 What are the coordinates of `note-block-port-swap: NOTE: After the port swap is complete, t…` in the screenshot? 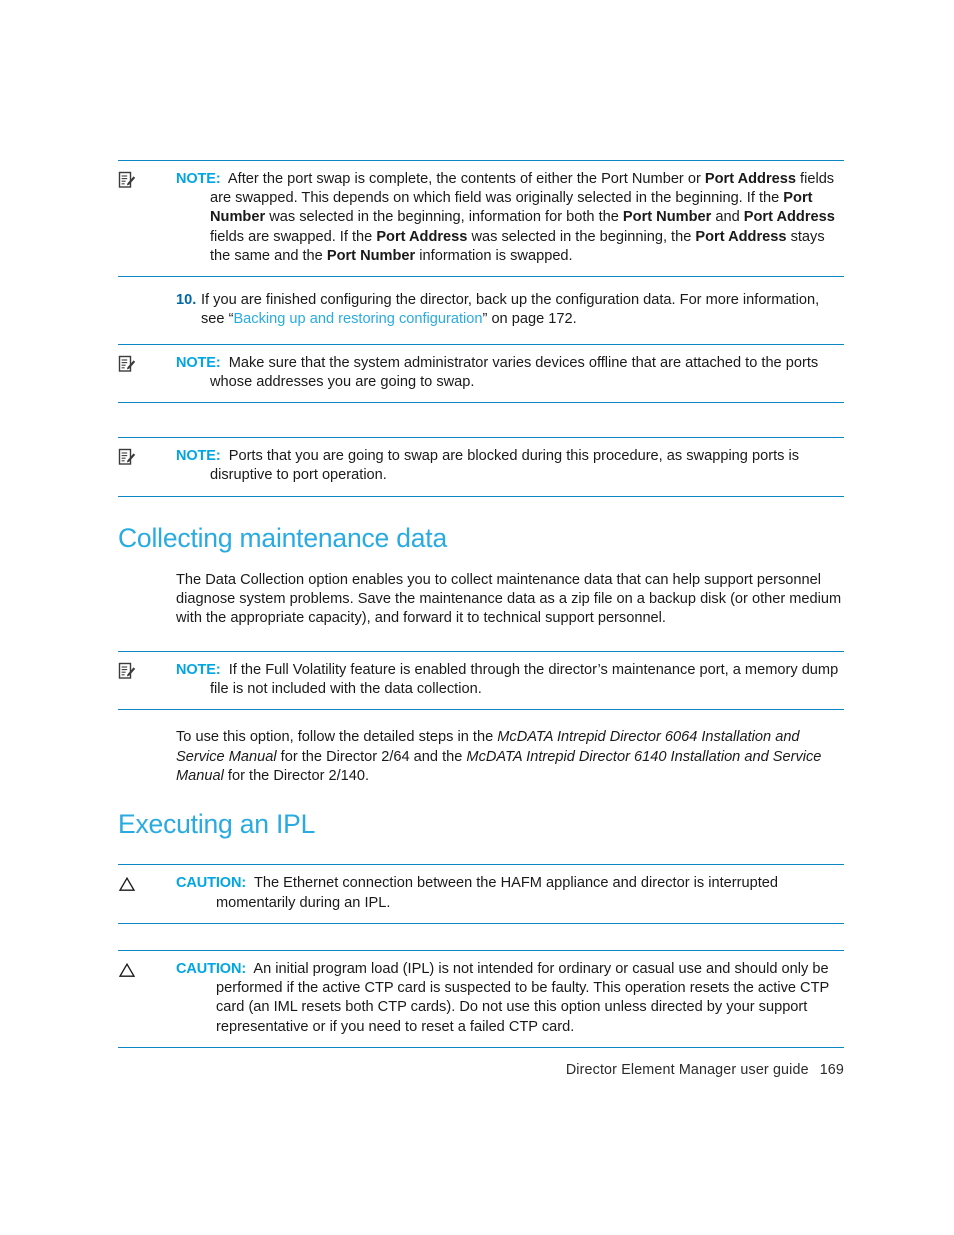 It's located at (481, 219).